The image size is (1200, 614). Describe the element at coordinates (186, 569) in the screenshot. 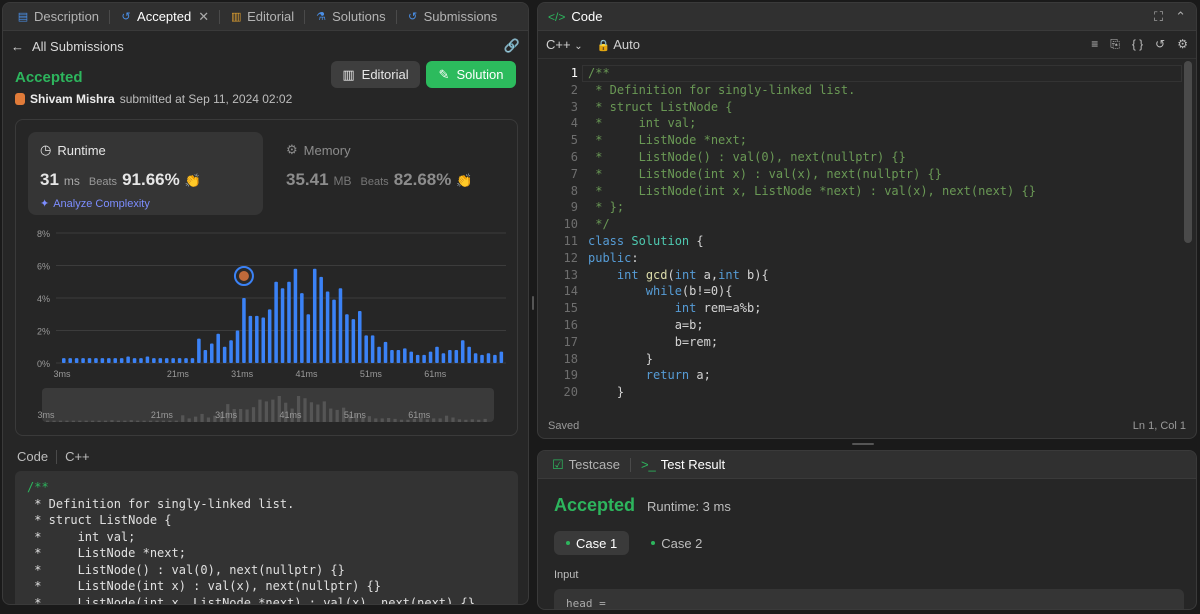

I see `code-line: * ListNode() : val(0), next(nullptr) {}` at that location.